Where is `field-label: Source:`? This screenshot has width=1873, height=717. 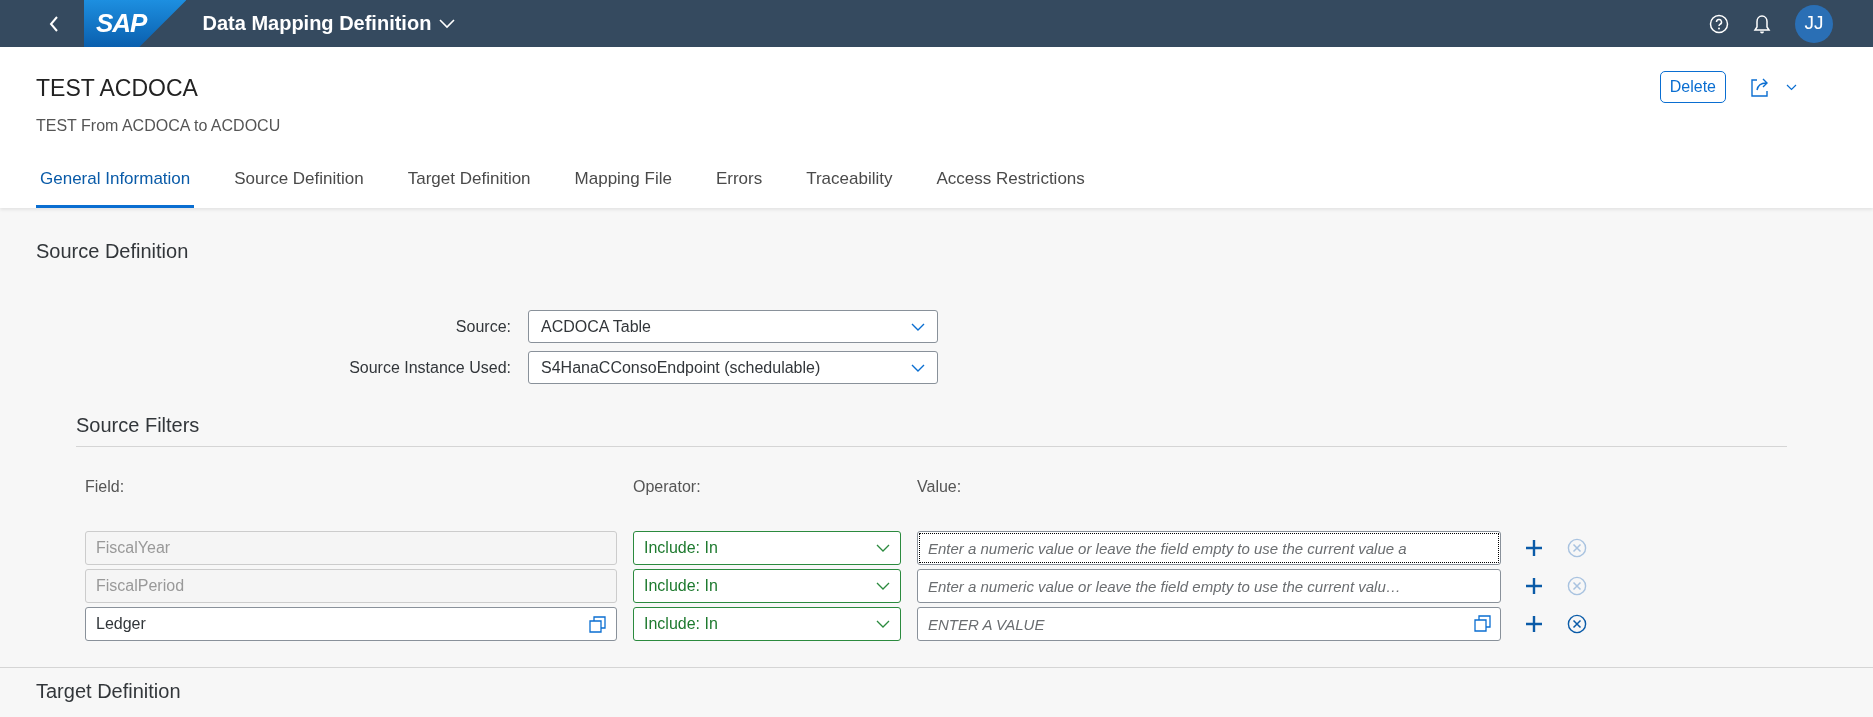 field-label: Source: is located at coordinates (483, 326).